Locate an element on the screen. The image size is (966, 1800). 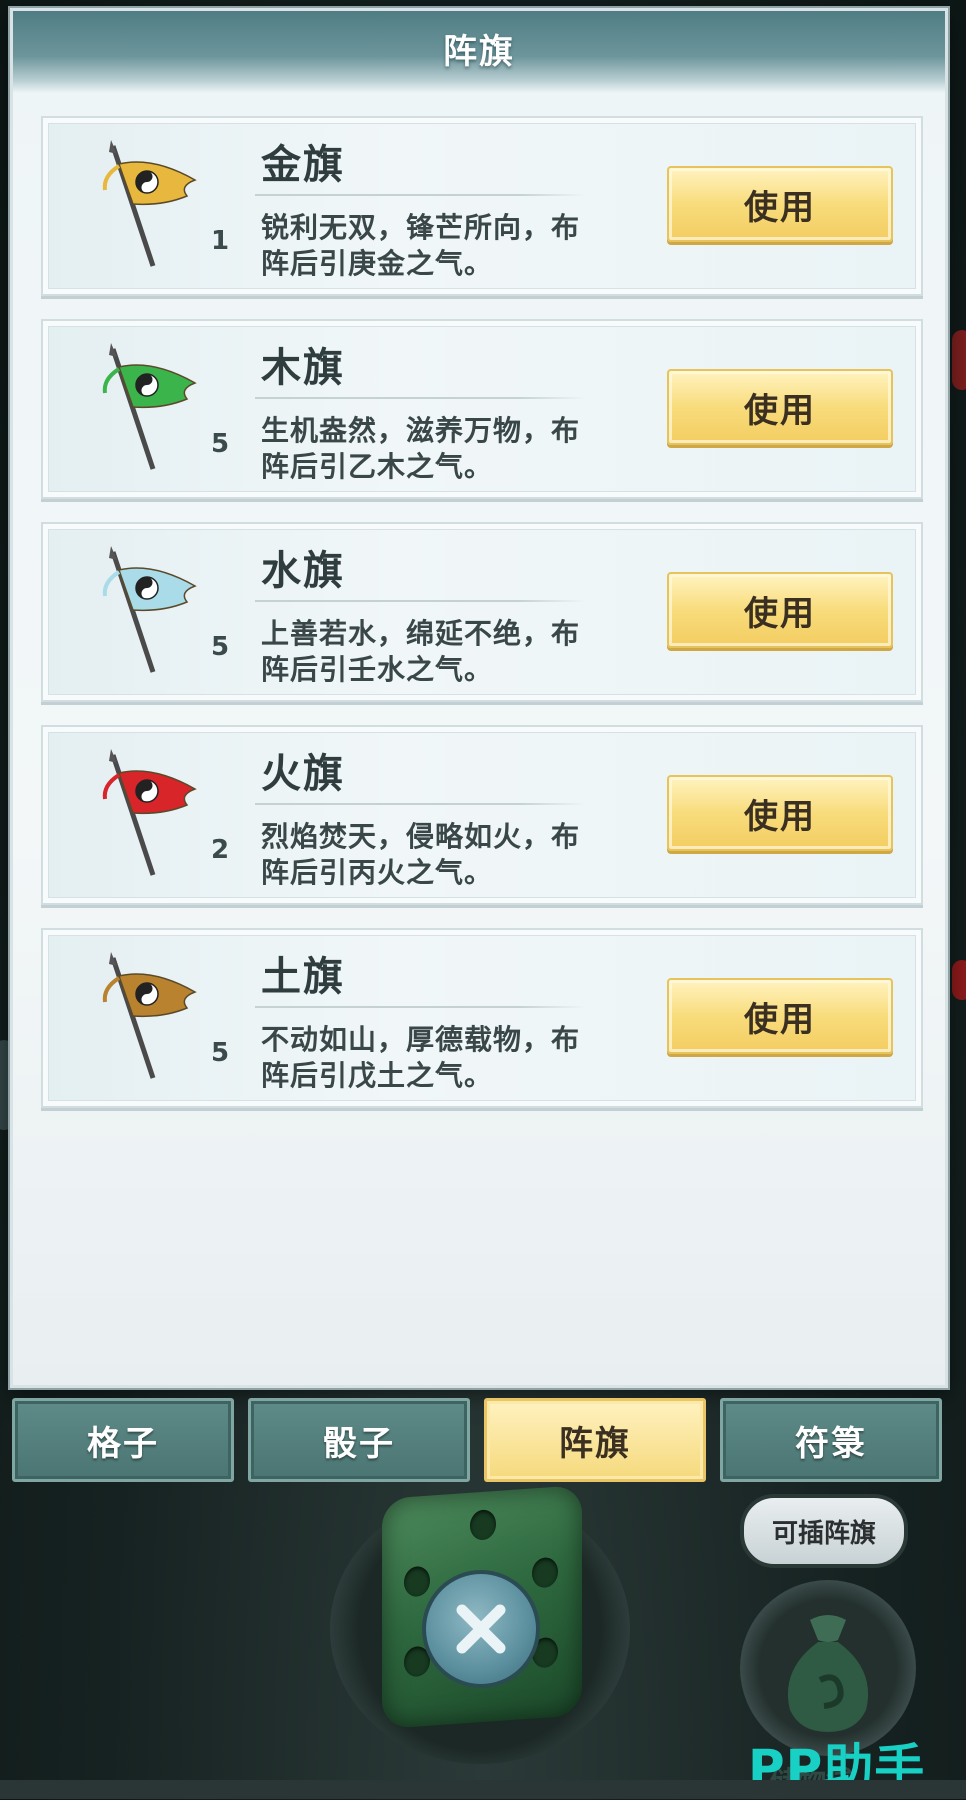
close-icon is located at coordinates (481, 1629).